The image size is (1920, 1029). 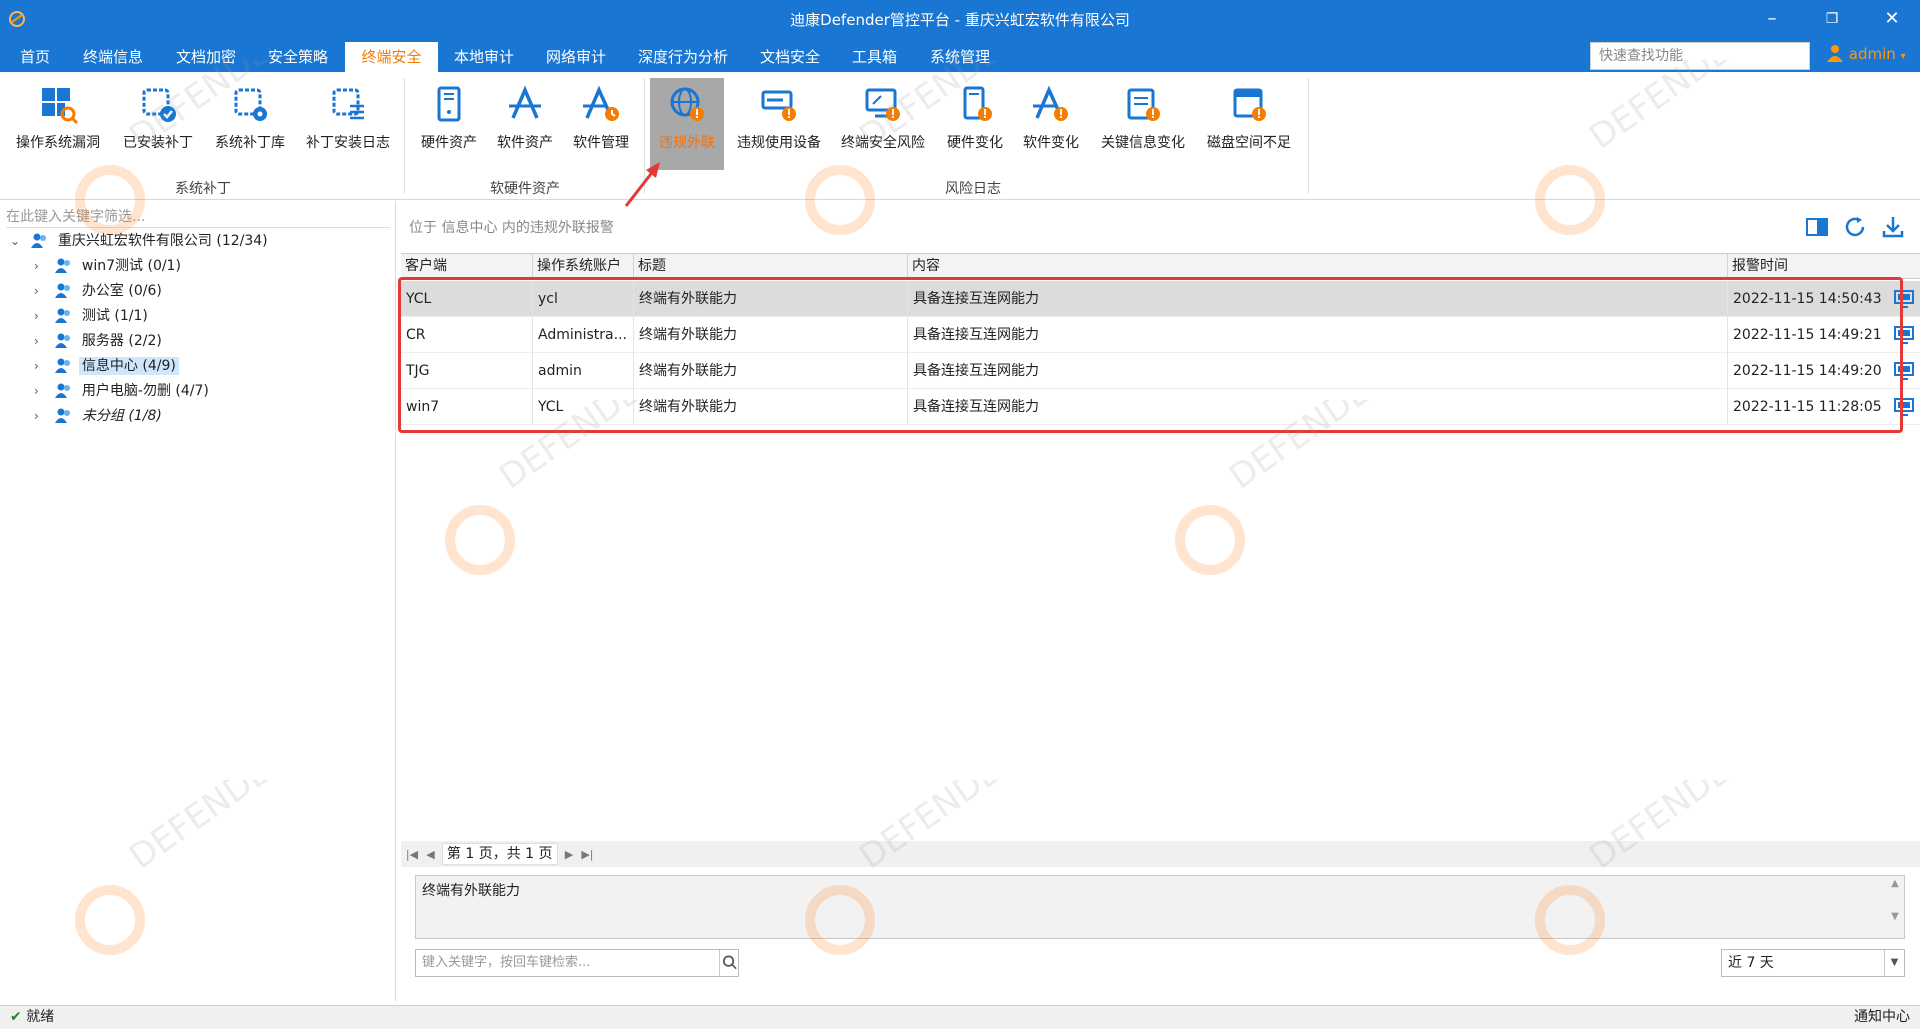 I want to click on window-title: 迪康Defender管控平台 - 重庆兴虹宏软件有限公司, so click(x=960, y=20).